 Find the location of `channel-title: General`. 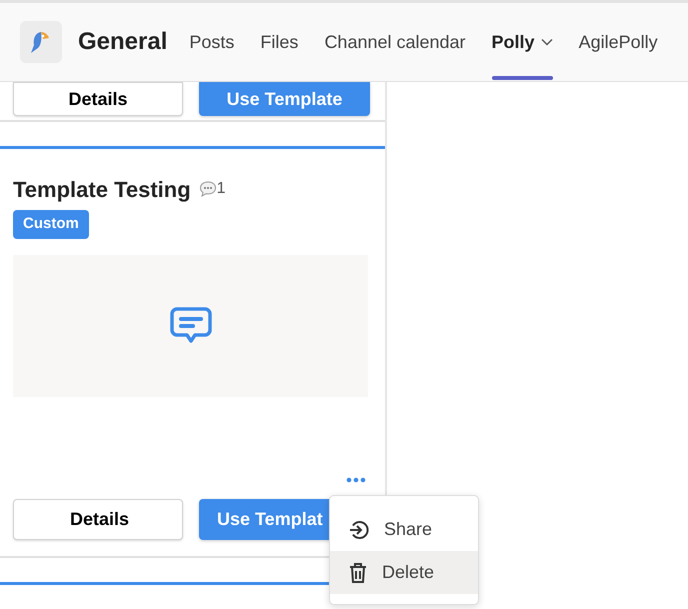

channel-title: General is located at coordinates (123, 42).